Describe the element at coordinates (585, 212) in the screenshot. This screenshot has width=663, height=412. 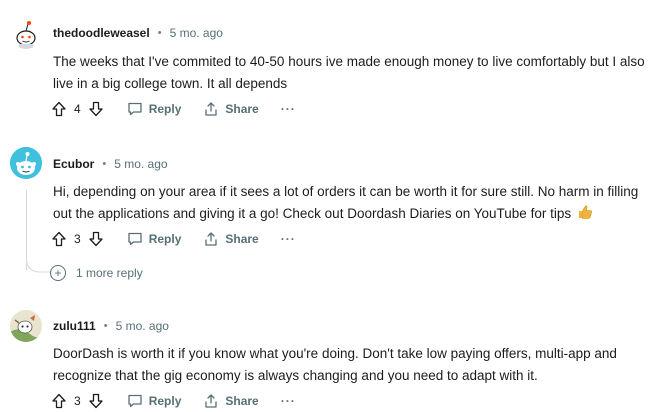
I see `thumbs-up-icon` at that location.